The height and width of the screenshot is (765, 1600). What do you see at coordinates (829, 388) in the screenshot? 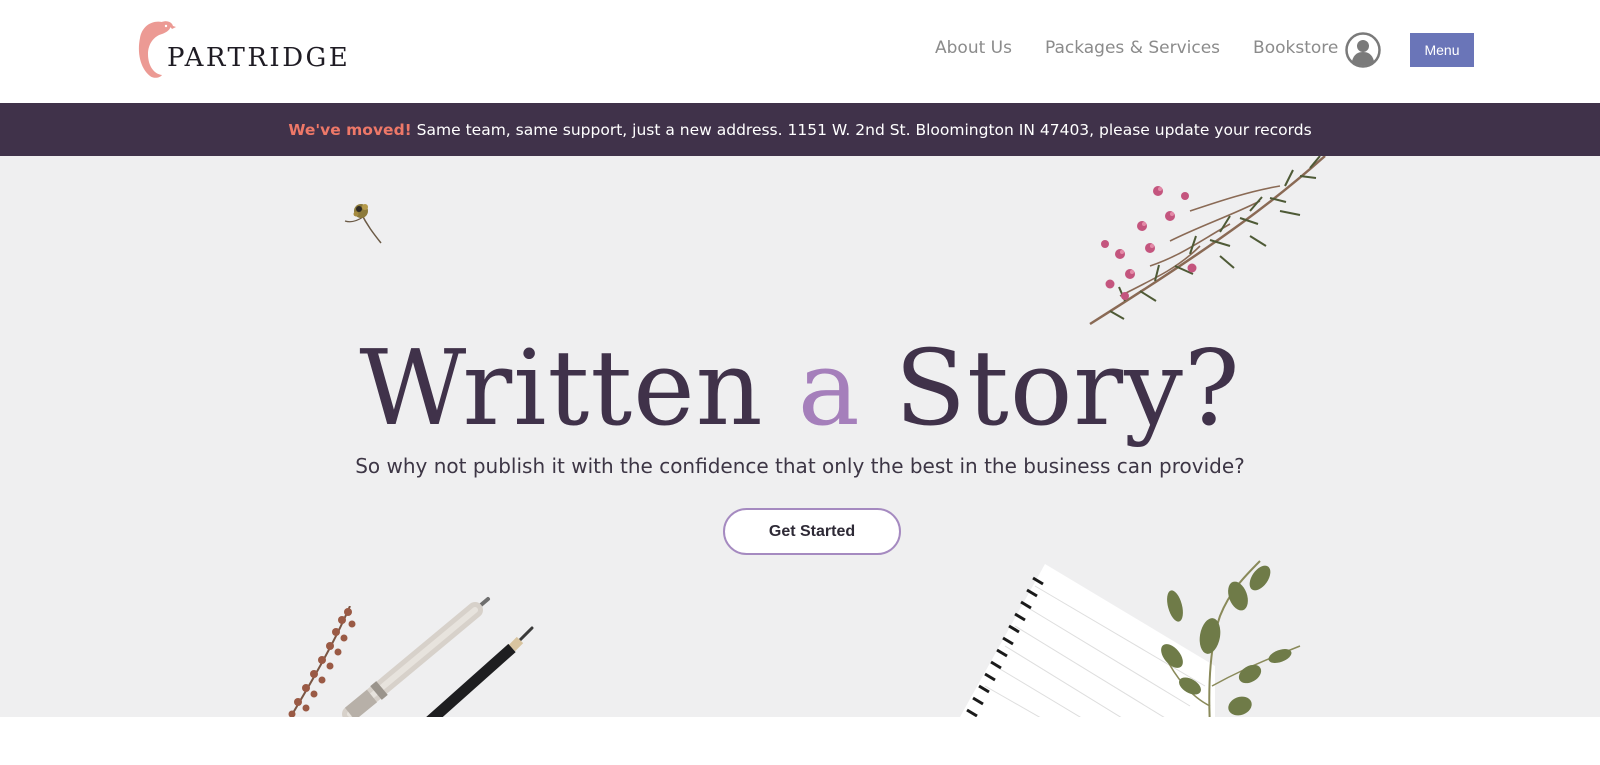
I see `hero-title-accent: a` at bounding box center [829, 388].